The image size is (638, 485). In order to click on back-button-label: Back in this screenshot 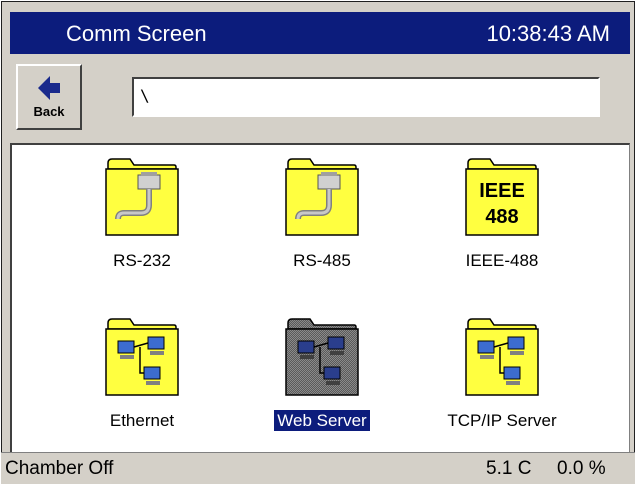, I will do `click(49, 111)`.